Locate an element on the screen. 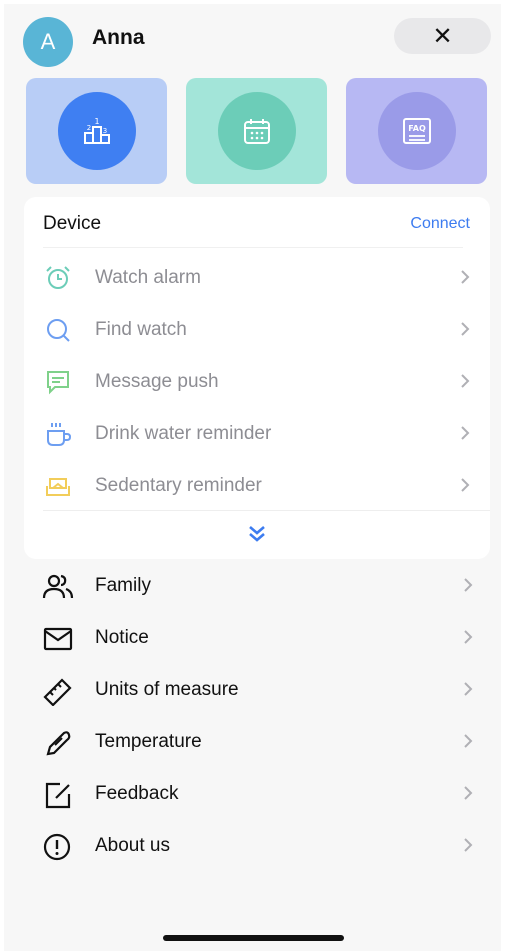 The image size is (505, 951). calendar-tile is located at coordinates (256, 131).